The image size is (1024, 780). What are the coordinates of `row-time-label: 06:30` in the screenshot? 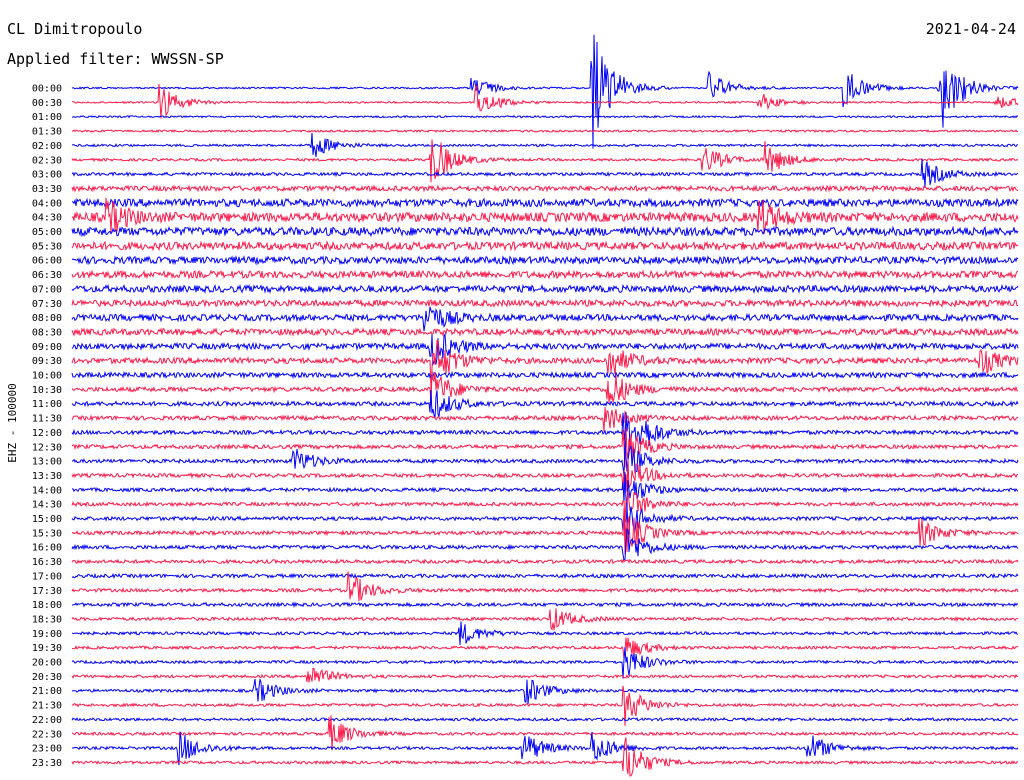 It's located at (47, 275).